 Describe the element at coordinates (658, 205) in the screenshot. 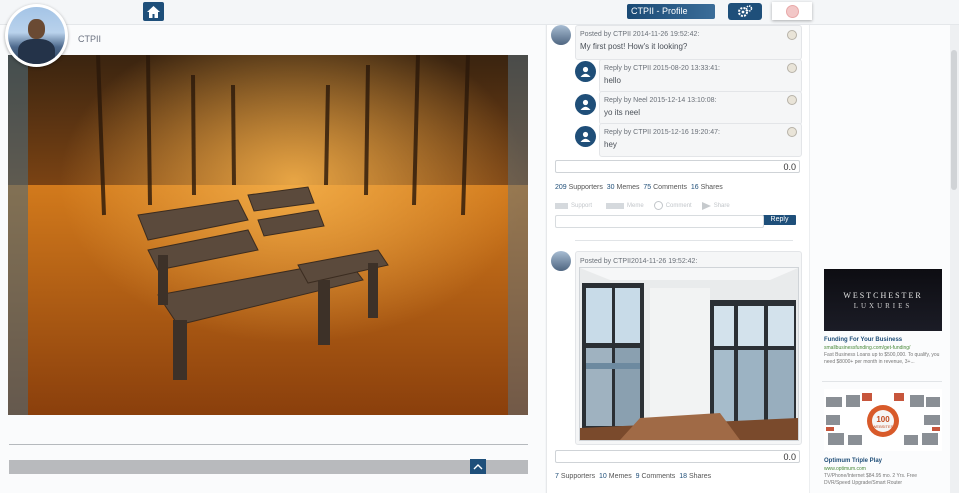

I see `comment-icon` at that location.